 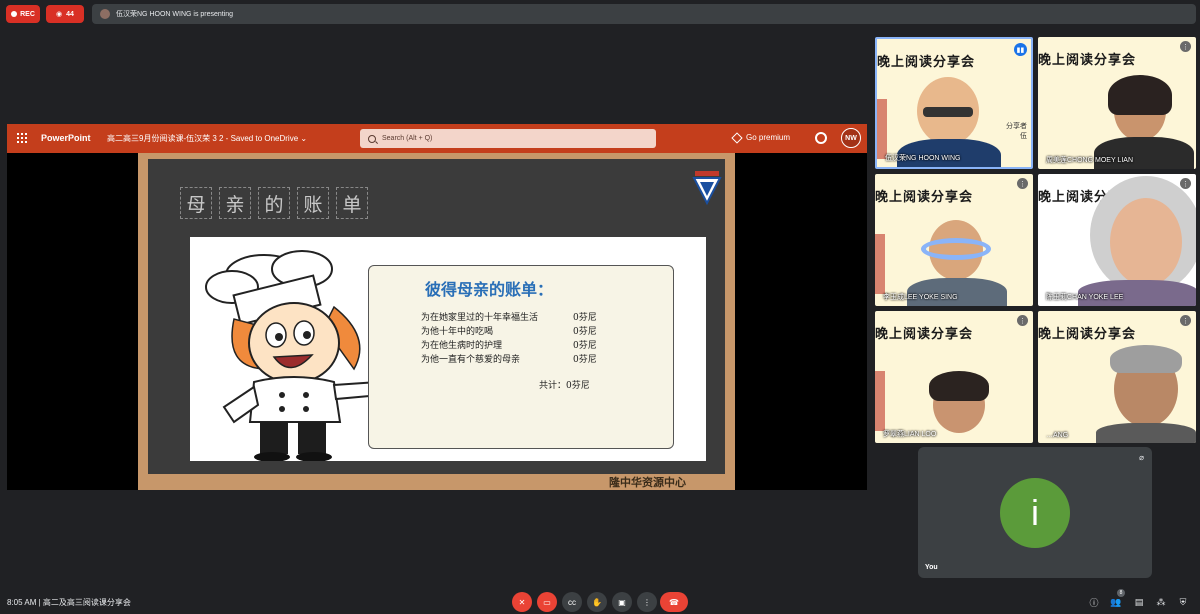 I want to click on captions-icon: cc, so click(x=572, y=602).